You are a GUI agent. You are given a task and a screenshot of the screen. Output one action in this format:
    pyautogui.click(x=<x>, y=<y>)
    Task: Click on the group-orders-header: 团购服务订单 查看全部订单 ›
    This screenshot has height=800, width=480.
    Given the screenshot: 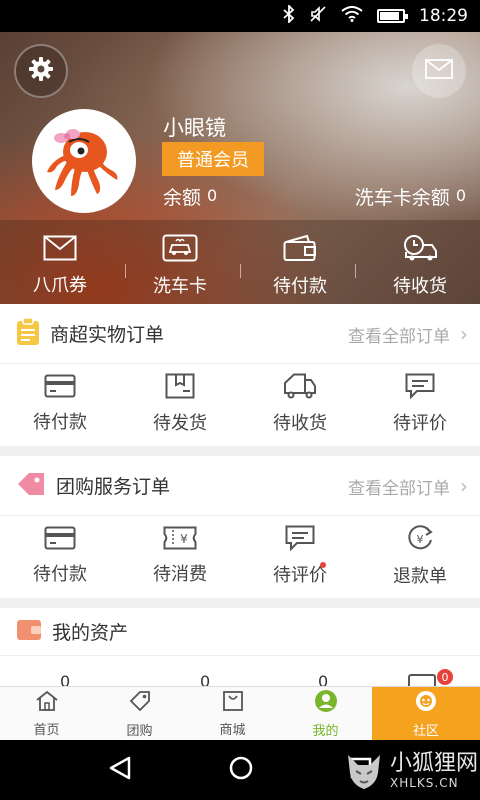 What is the action you would take?
    pyautogui.click(x=240, y=486)
    